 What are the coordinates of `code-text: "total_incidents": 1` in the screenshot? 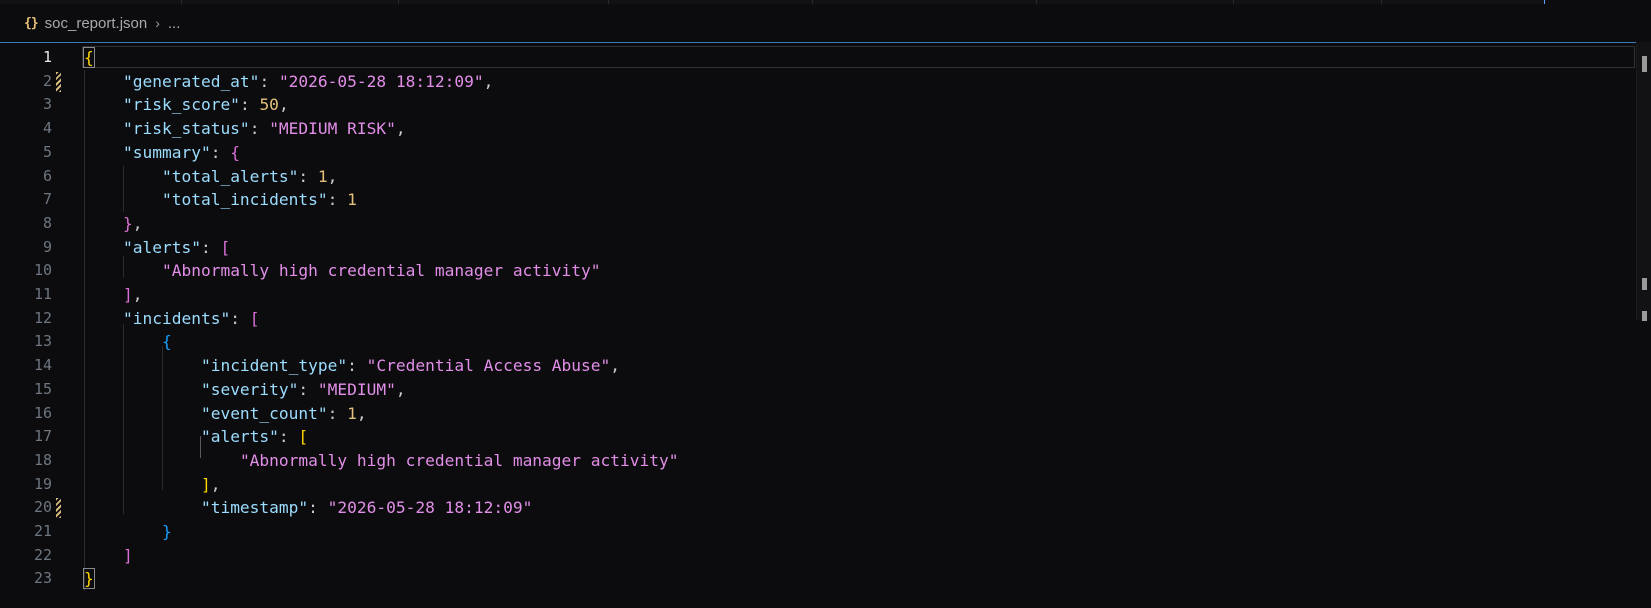 It's located at (220, 200).